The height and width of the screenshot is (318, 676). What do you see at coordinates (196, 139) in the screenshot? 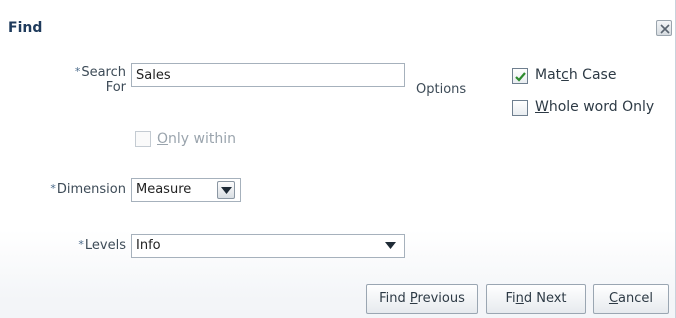
I see `only-within-label: Only within` at bounding box center [196, 139].